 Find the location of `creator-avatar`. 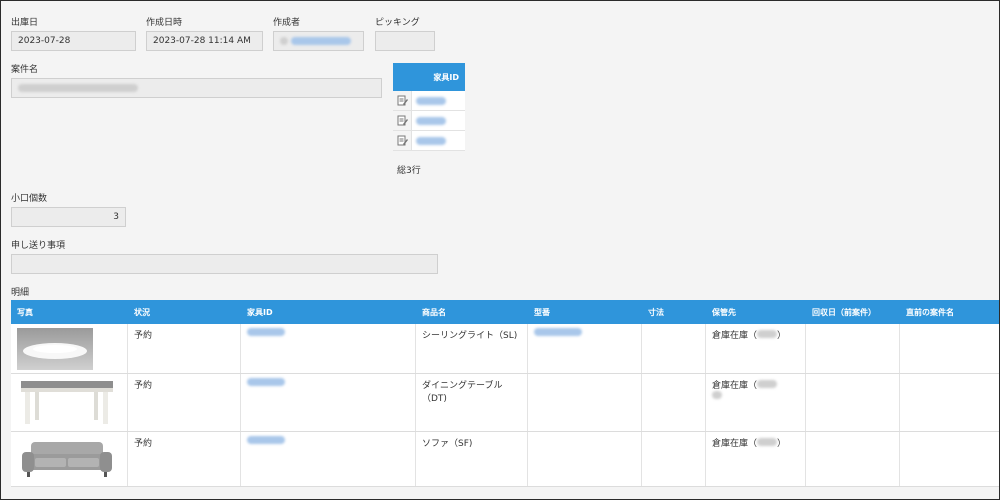

creator-avatar is located at coordinates (284, 41).